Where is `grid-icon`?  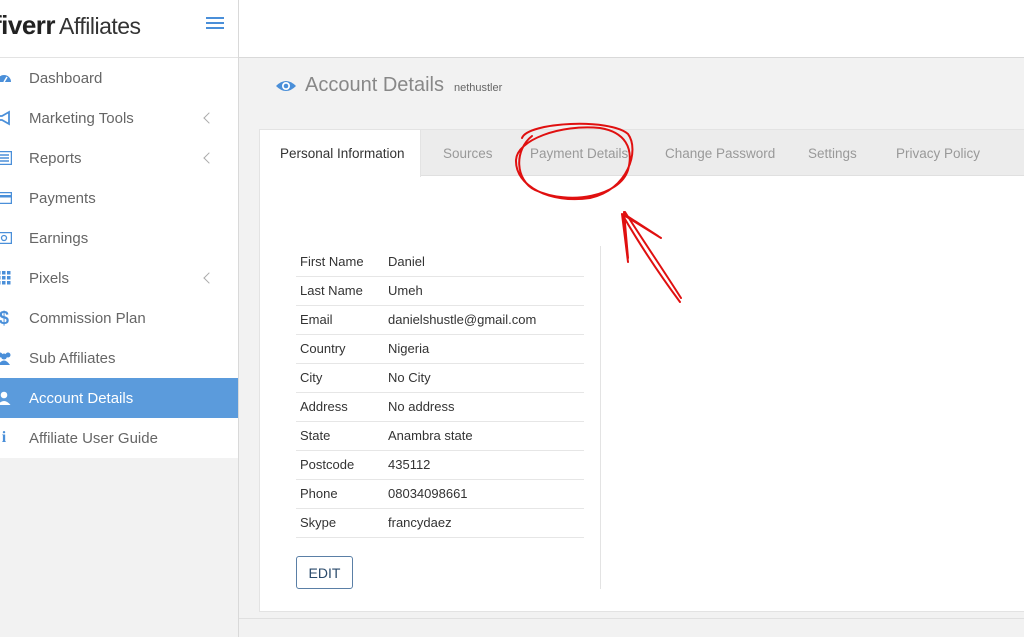 grid-icon is located at coordinates (6, 278).